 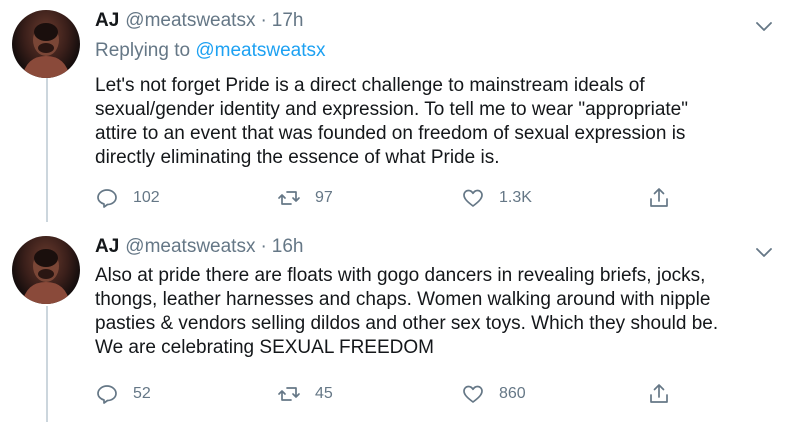 I want to click on like-button: 1.3K, so click(x=496, y=198).